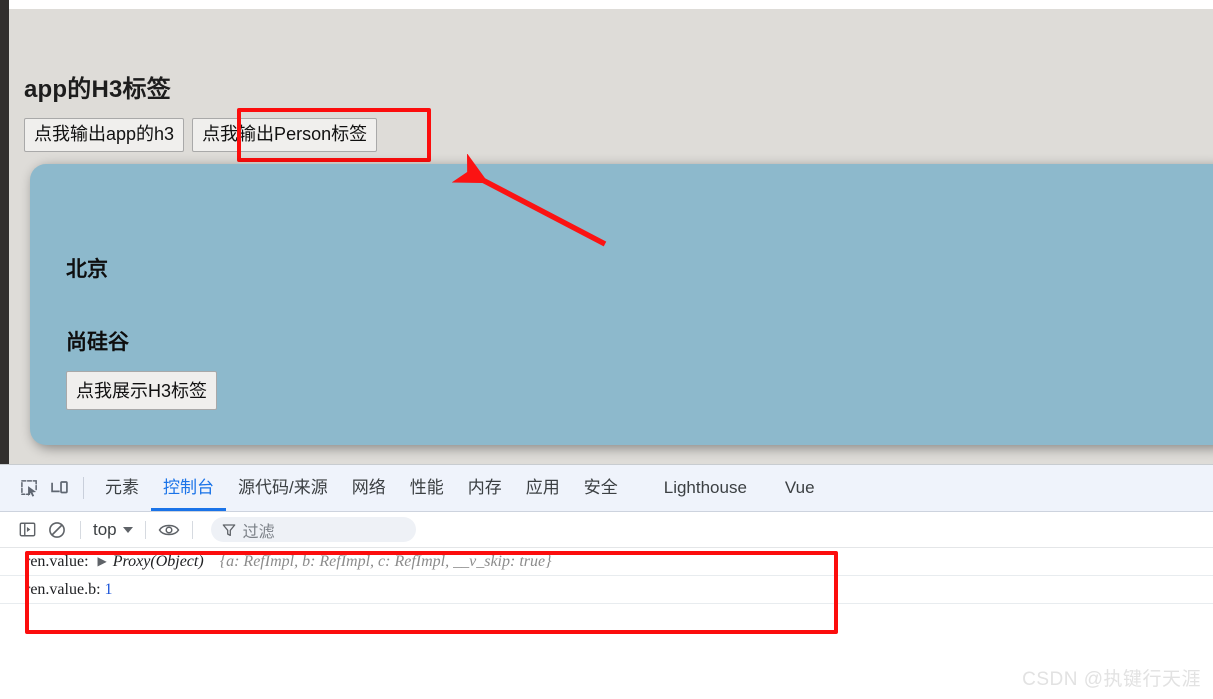  I want to click on execution-context-selector: top, so click(113, 530).